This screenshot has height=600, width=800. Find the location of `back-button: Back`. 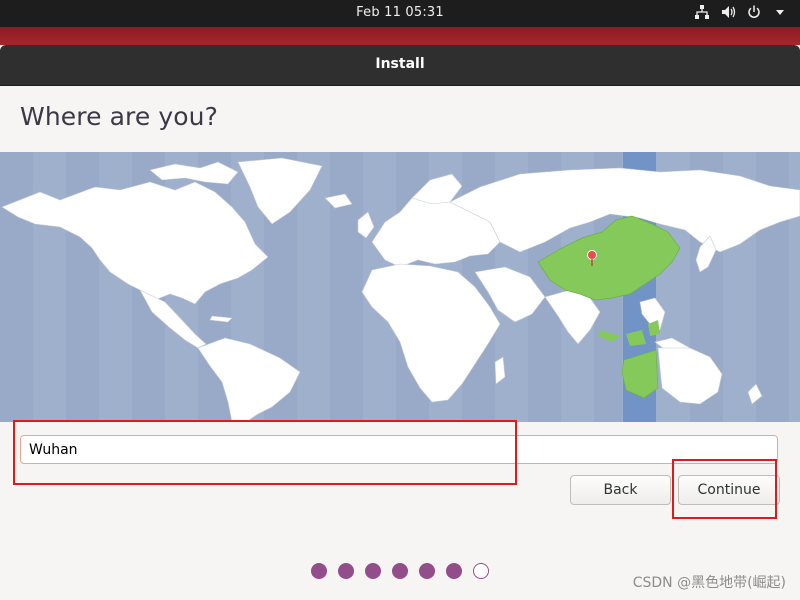

back-button: Back is located at coordinates (620, 490).